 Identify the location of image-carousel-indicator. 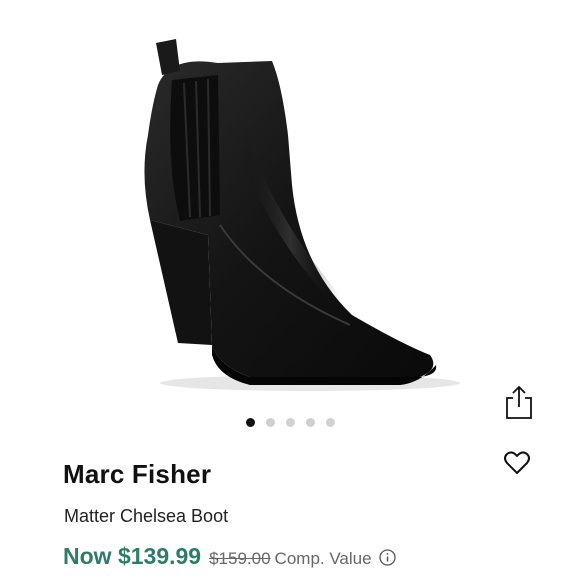
(290, 422).